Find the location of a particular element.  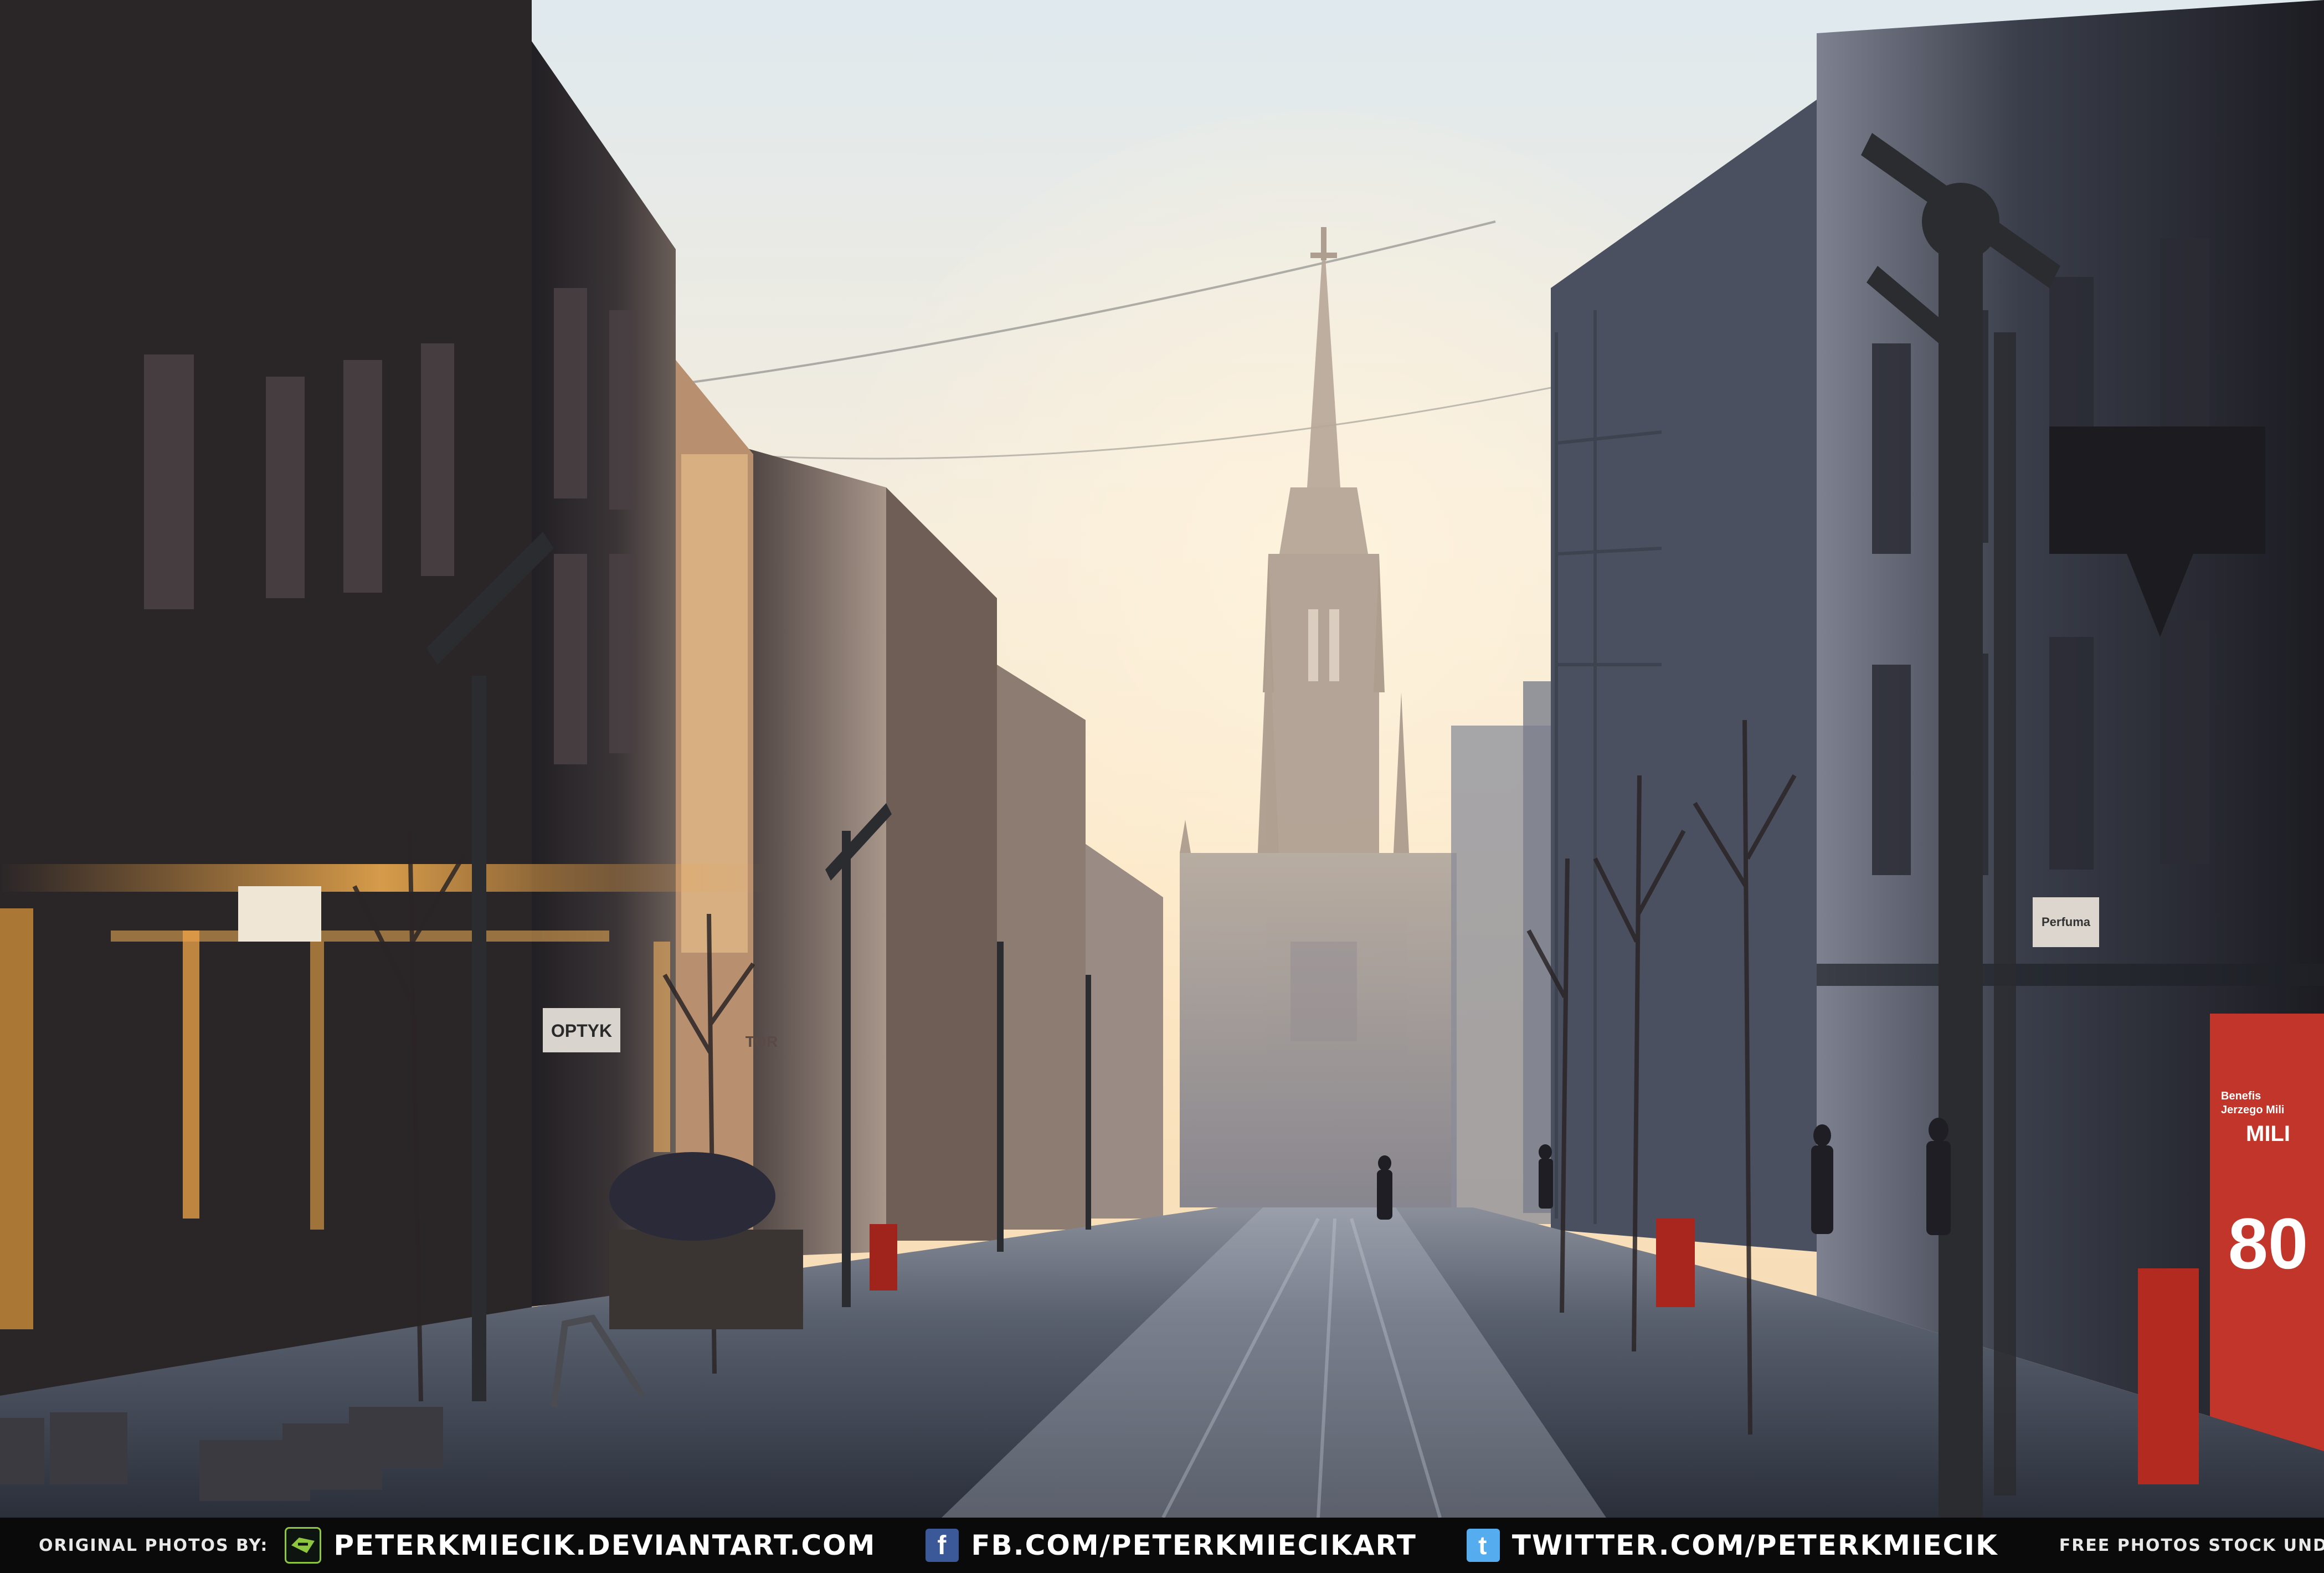

poster-big-number: 80 is located at coordinates (2268, 1243).